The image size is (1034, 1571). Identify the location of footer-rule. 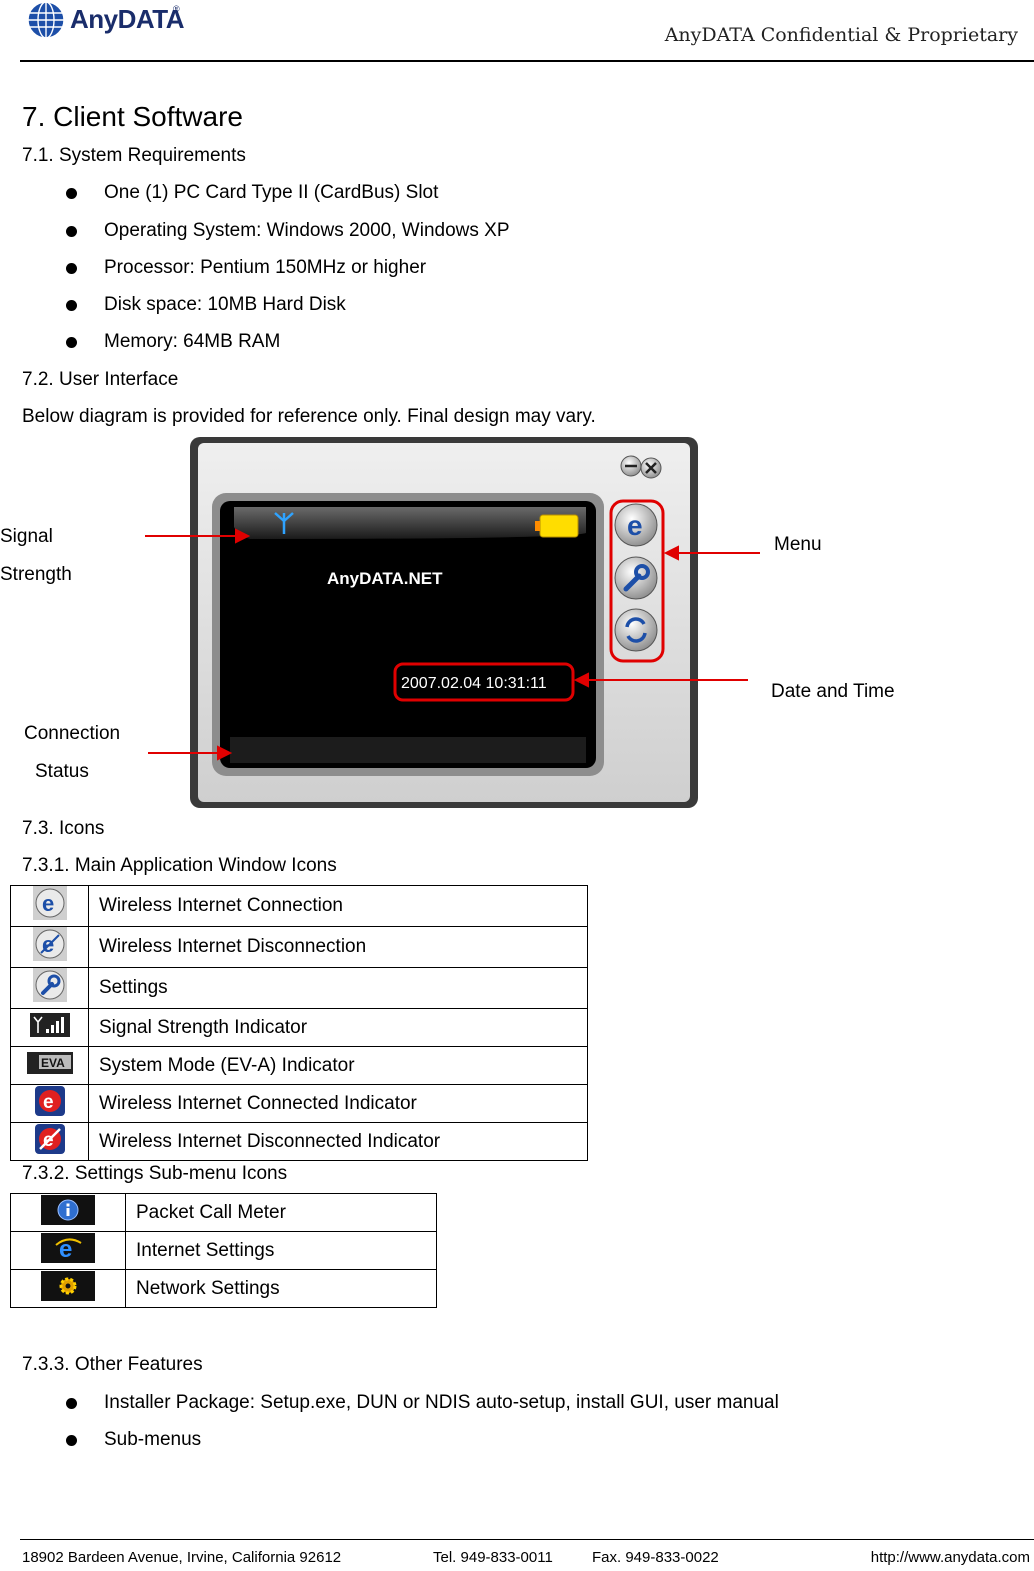
(527, 1539).